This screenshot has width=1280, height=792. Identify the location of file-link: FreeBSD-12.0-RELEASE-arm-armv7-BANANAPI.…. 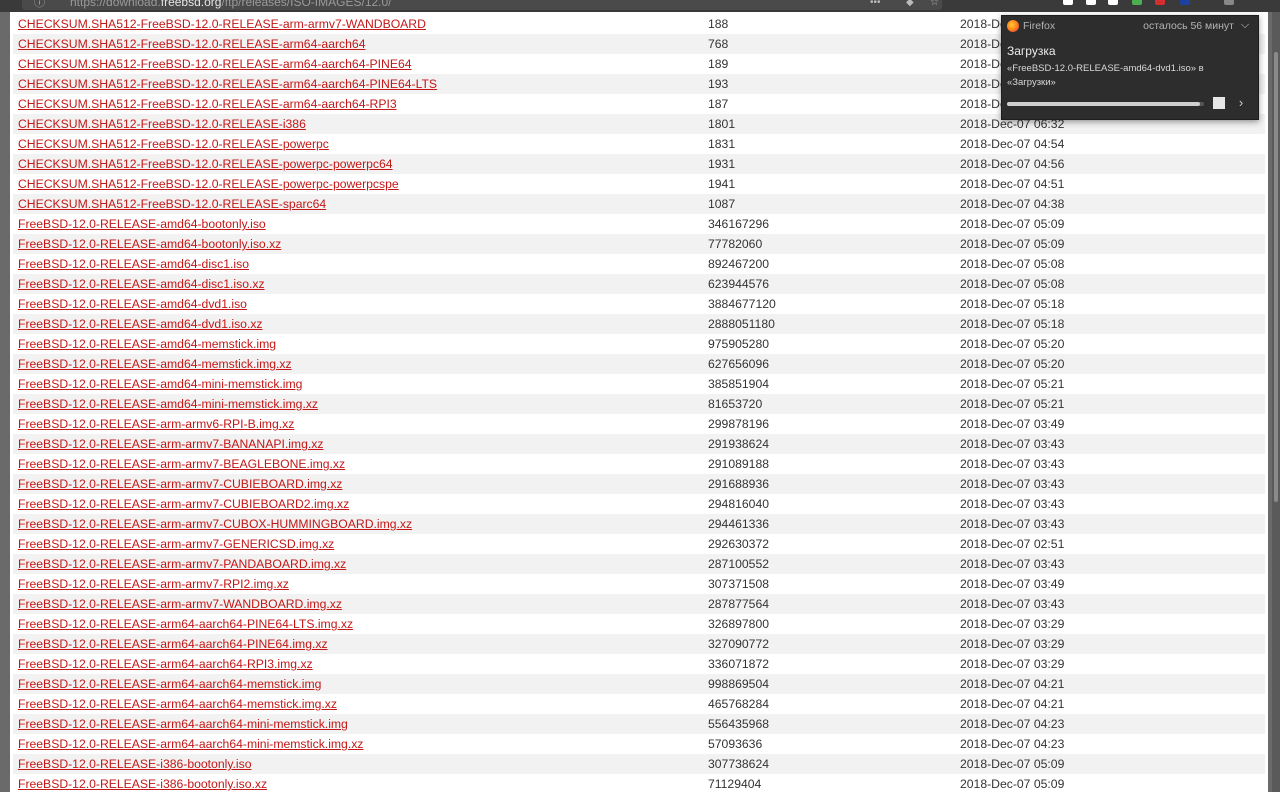
(170, 444).